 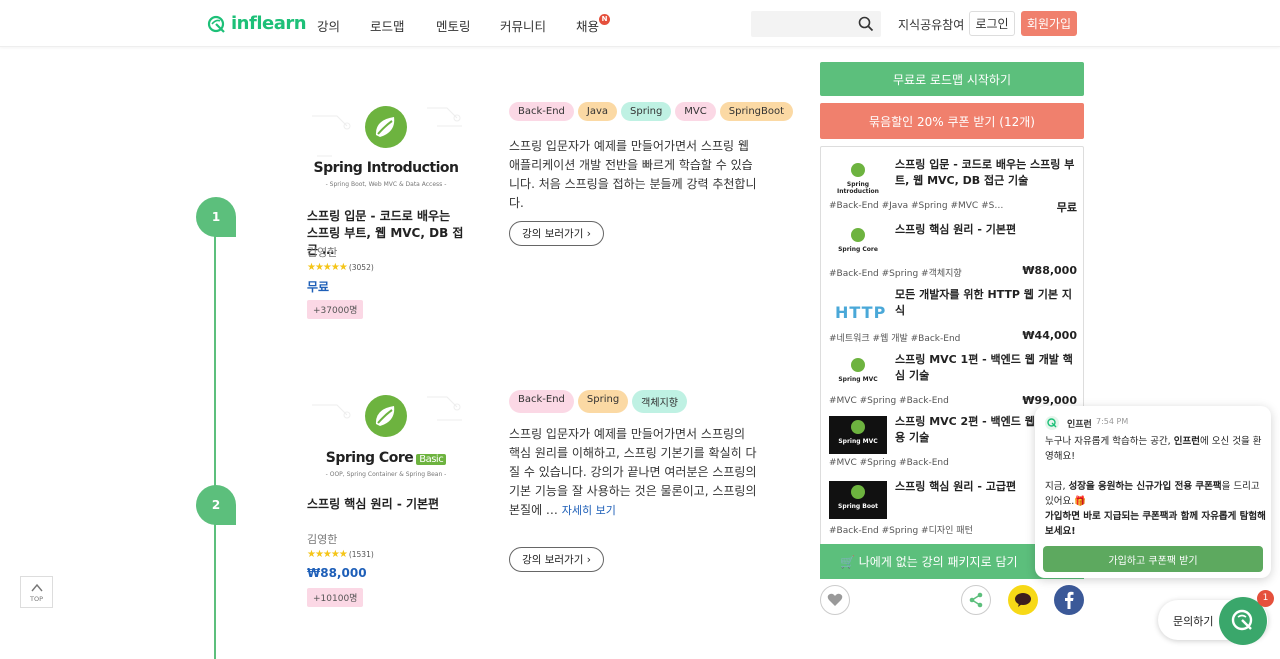 What do you see at coordinates (1186, 441) in the screenshot?
I see `popup-text-bold: 인프런` at bounding box center [1186, 441].